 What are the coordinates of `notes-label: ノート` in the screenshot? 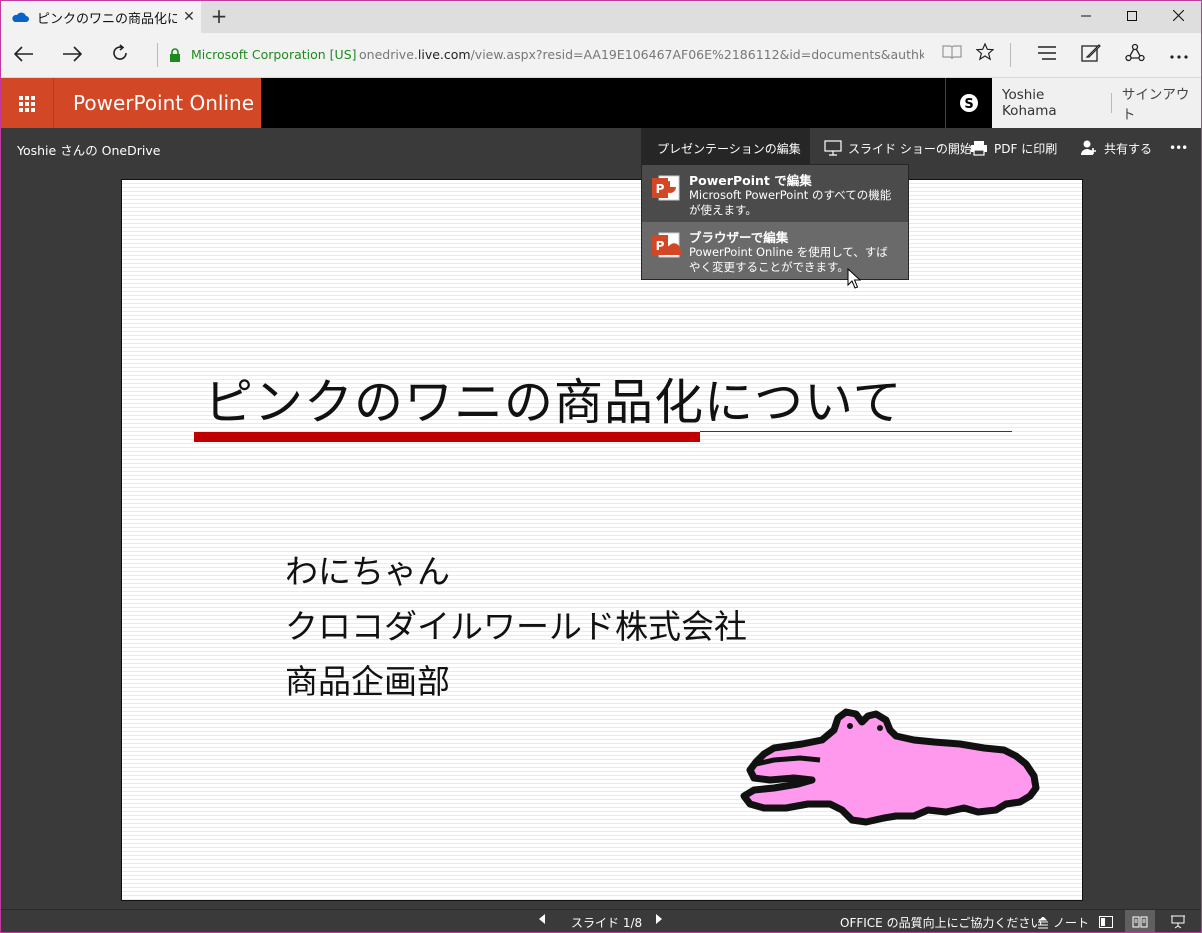 It's located at (1071, 923).